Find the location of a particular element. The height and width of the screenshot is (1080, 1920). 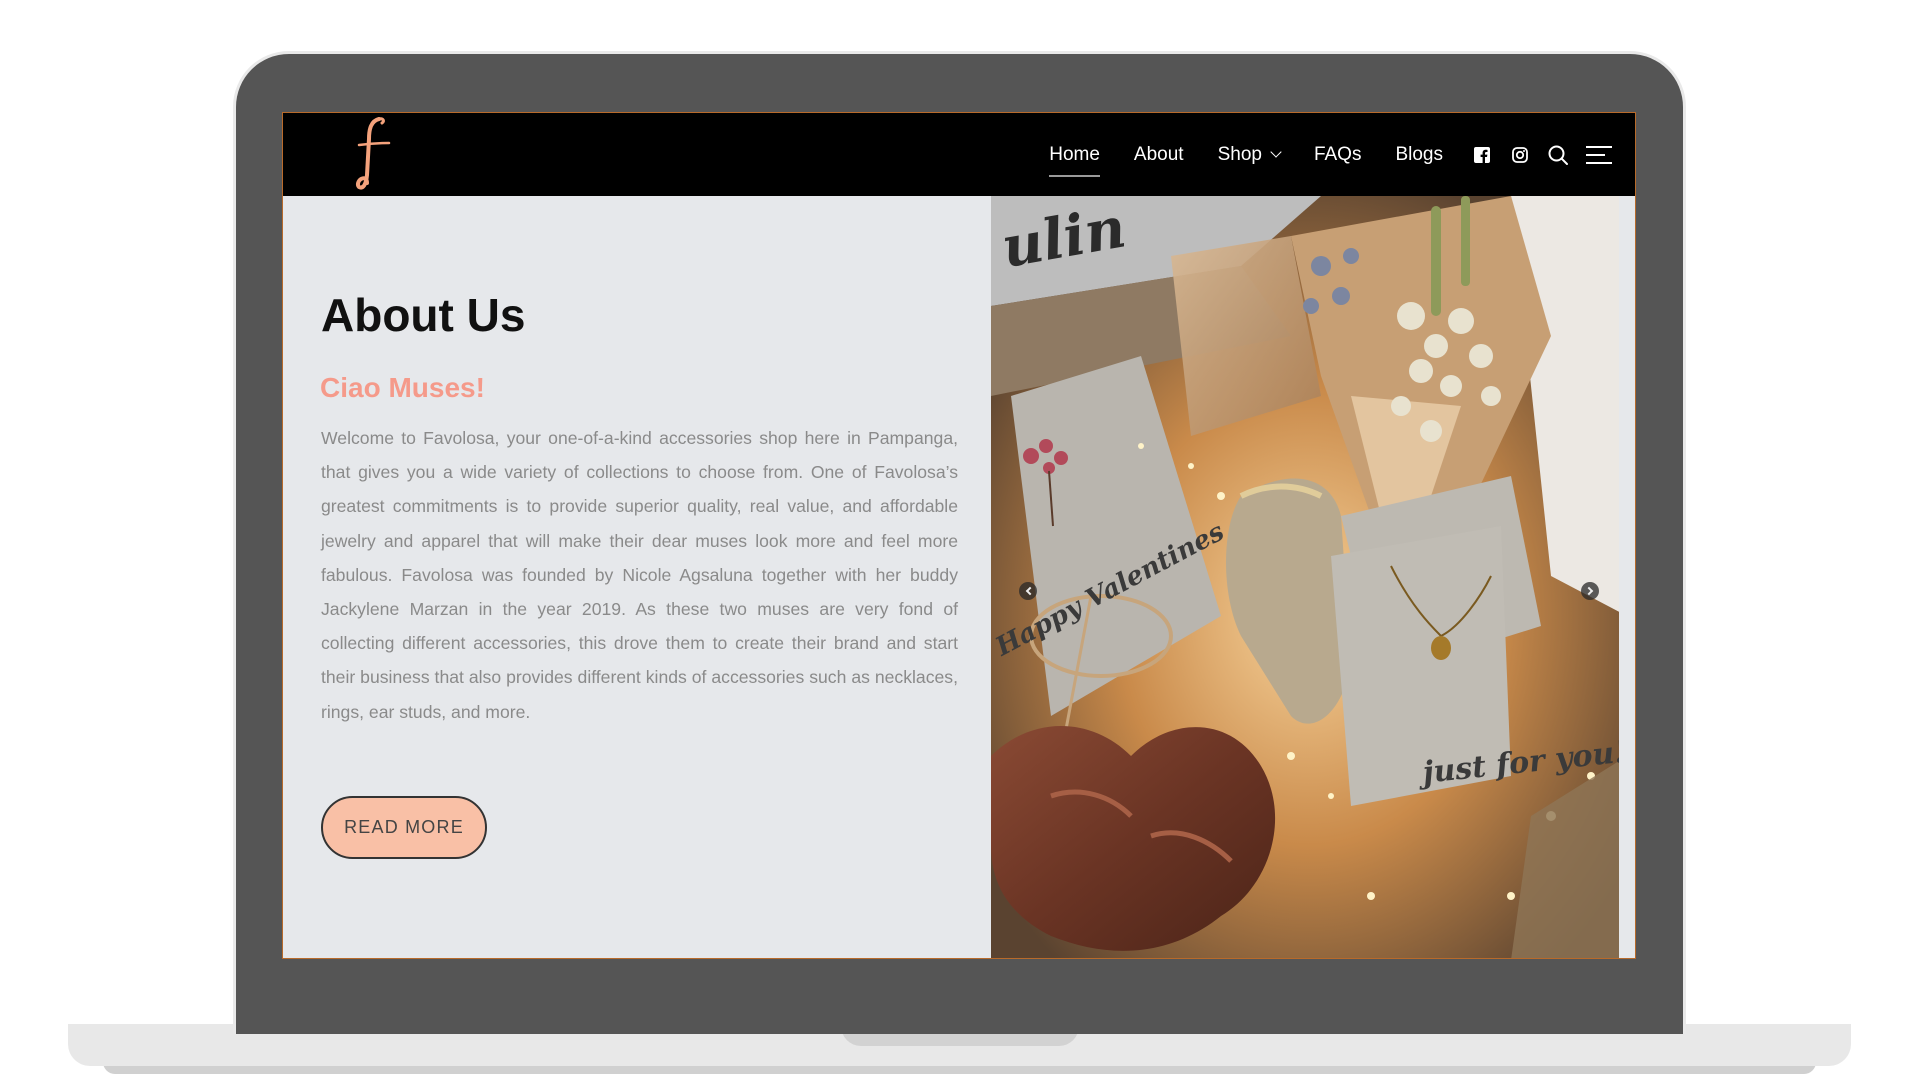

chevron-left-icon is located at coordinates (1029, 591).